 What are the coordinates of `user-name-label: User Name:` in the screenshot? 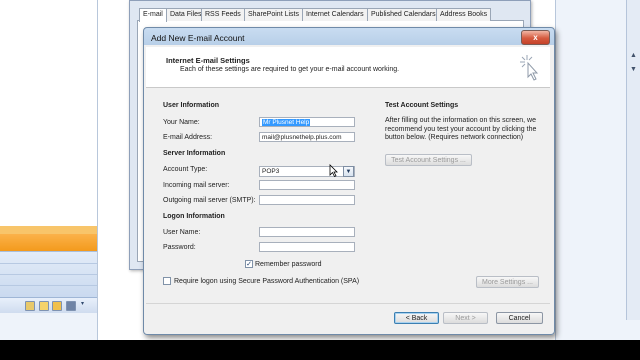 It's located at (182, 232).